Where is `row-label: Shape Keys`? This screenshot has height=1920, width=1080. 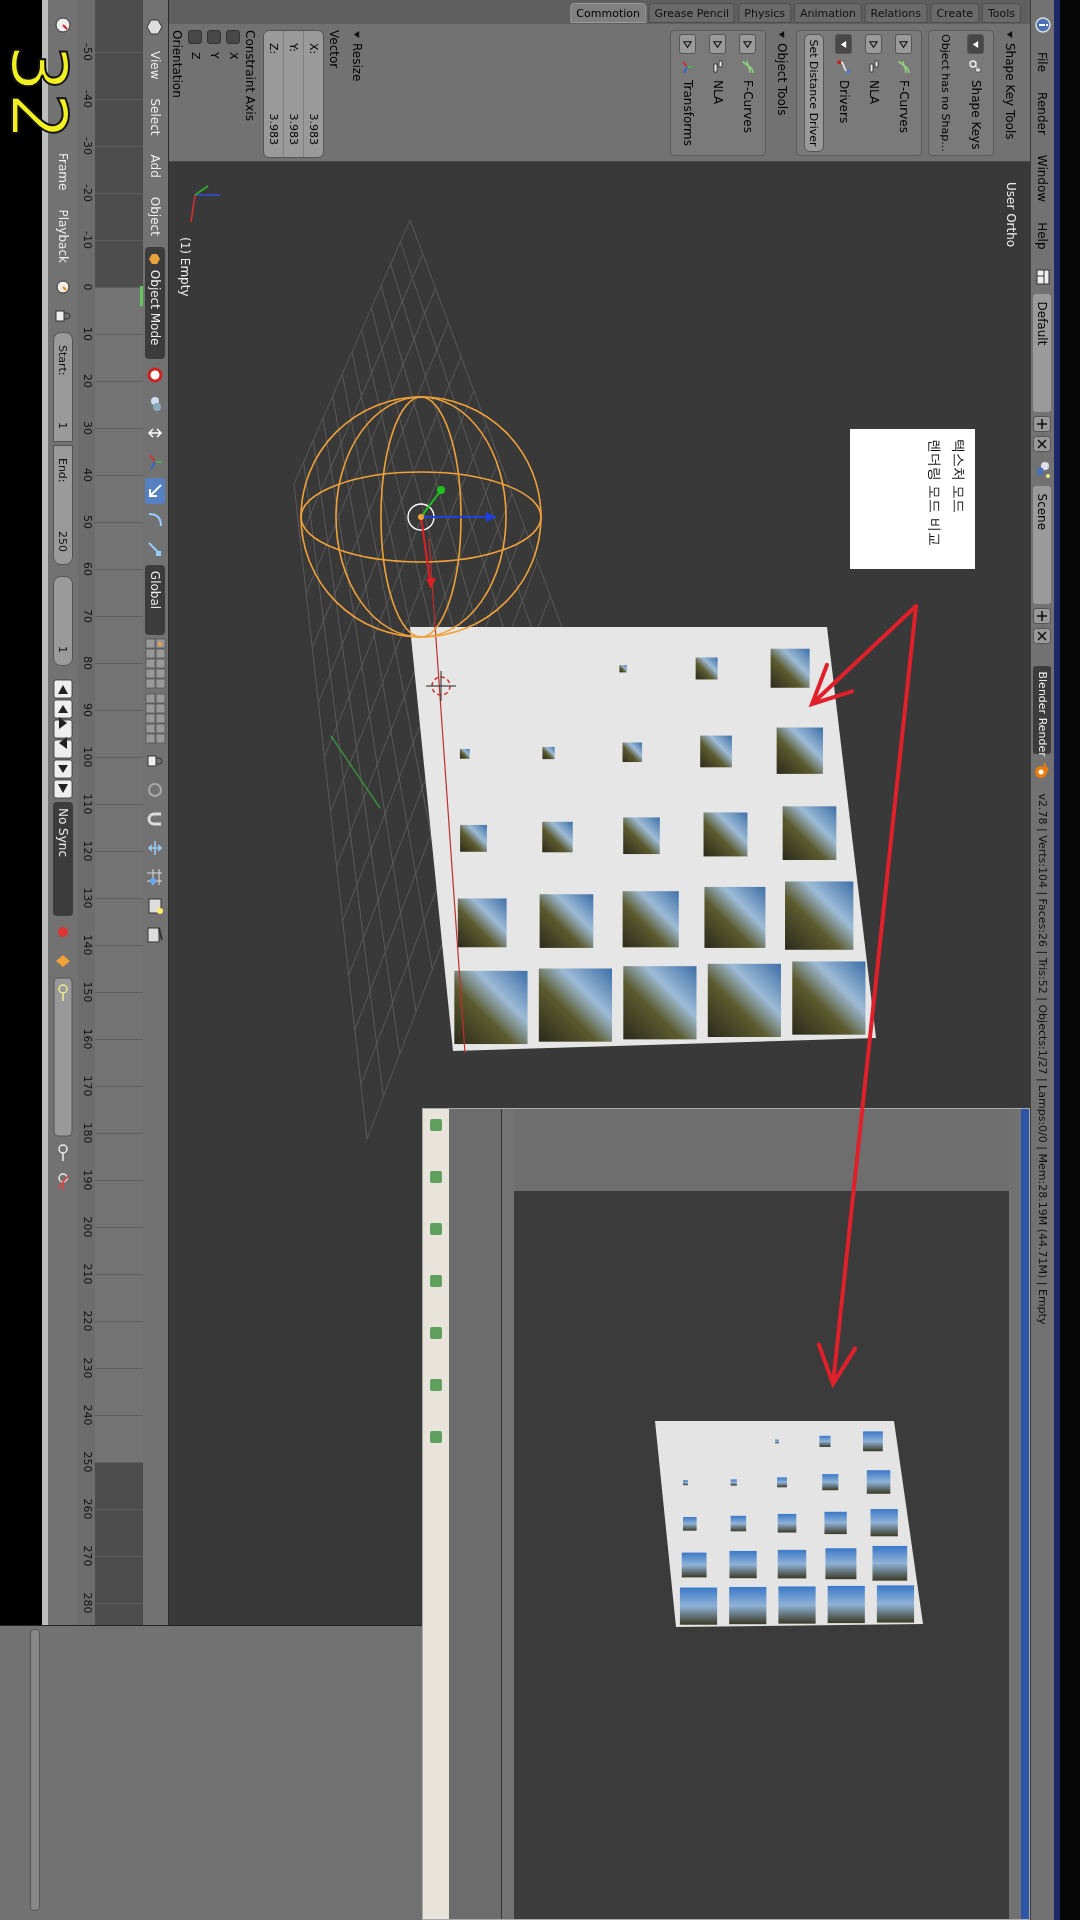 row-label: Shape Keys is located at coordinates (976, 115).